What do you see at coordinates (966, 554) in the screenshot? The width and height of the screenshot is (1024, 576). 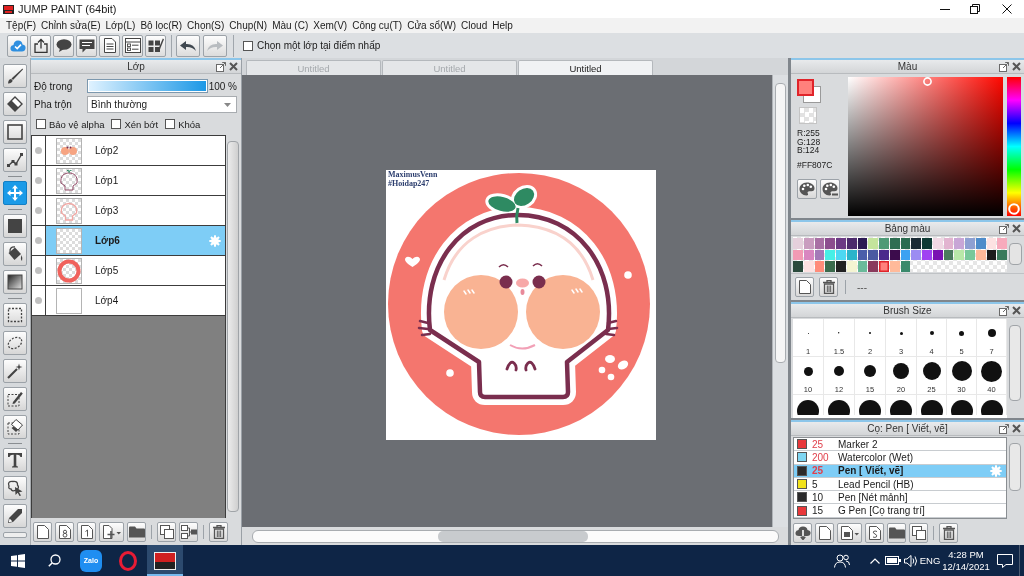 I see `clock-time: 4:28 PM` at bounding box center [966, 554].